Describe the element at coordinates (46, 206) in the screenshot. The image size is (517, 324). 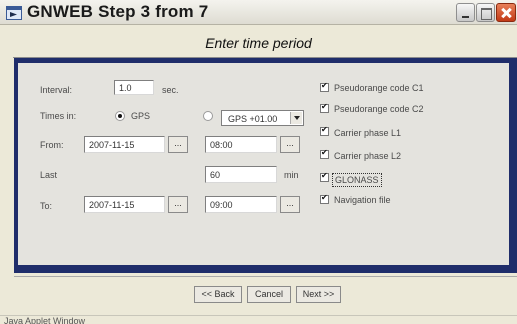
I see `to-label: To:` at that location.